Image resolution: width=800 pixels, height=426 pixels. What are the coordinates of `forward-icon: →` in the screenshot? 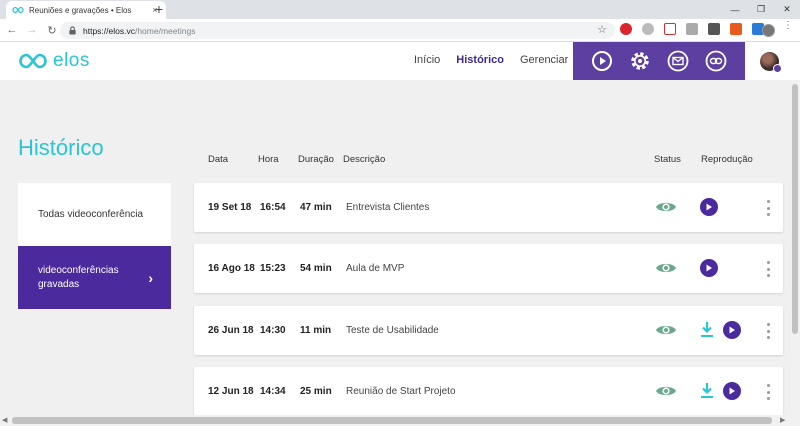 It's located at (32, 30).